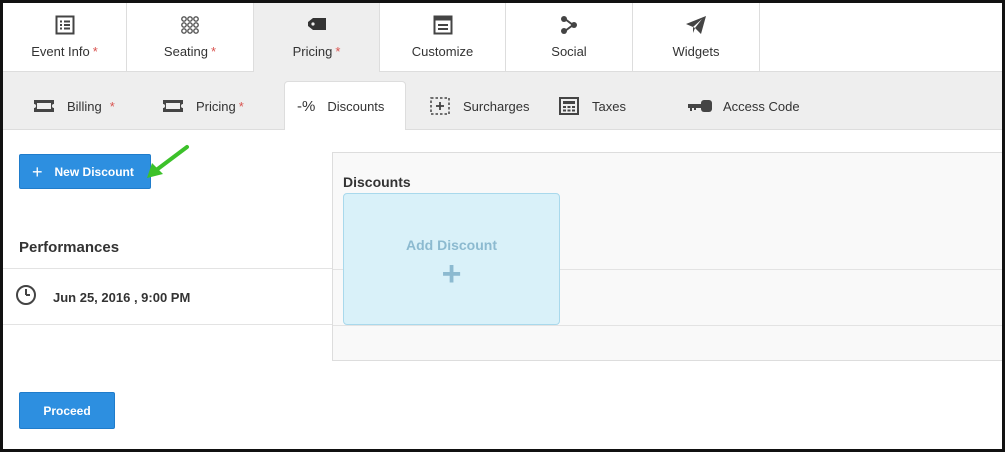 The height and width of the screenshot is (452, 1005). What do you see at coordinates (609, 106) in the screenshot?
I see `subtab-label: Taxes` at bounding box center [609, 106].